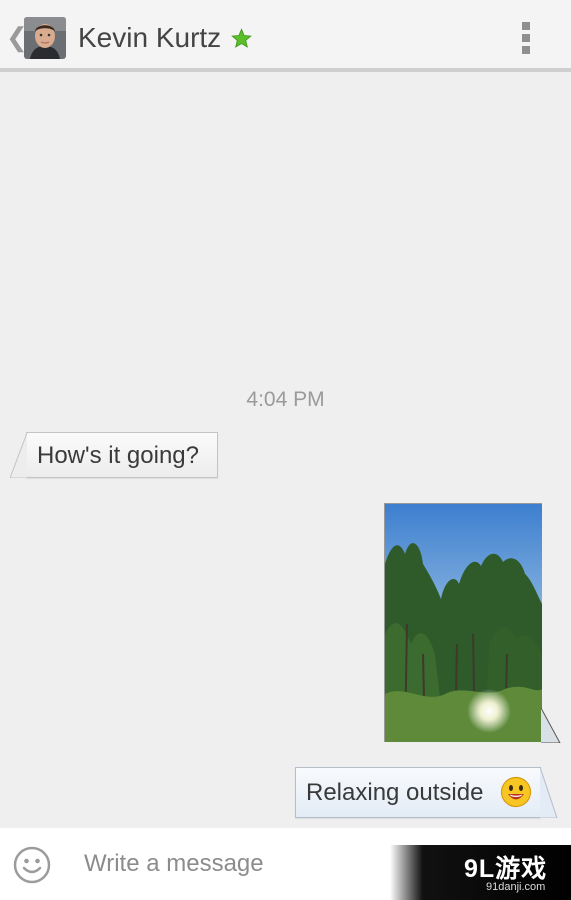 The height and width of the screenshot is (900, 571). What do you see at coordinates (516, 887) in the screenshot?
I see `watermark-url: 91danji.com` at bounding box center [516, 887].